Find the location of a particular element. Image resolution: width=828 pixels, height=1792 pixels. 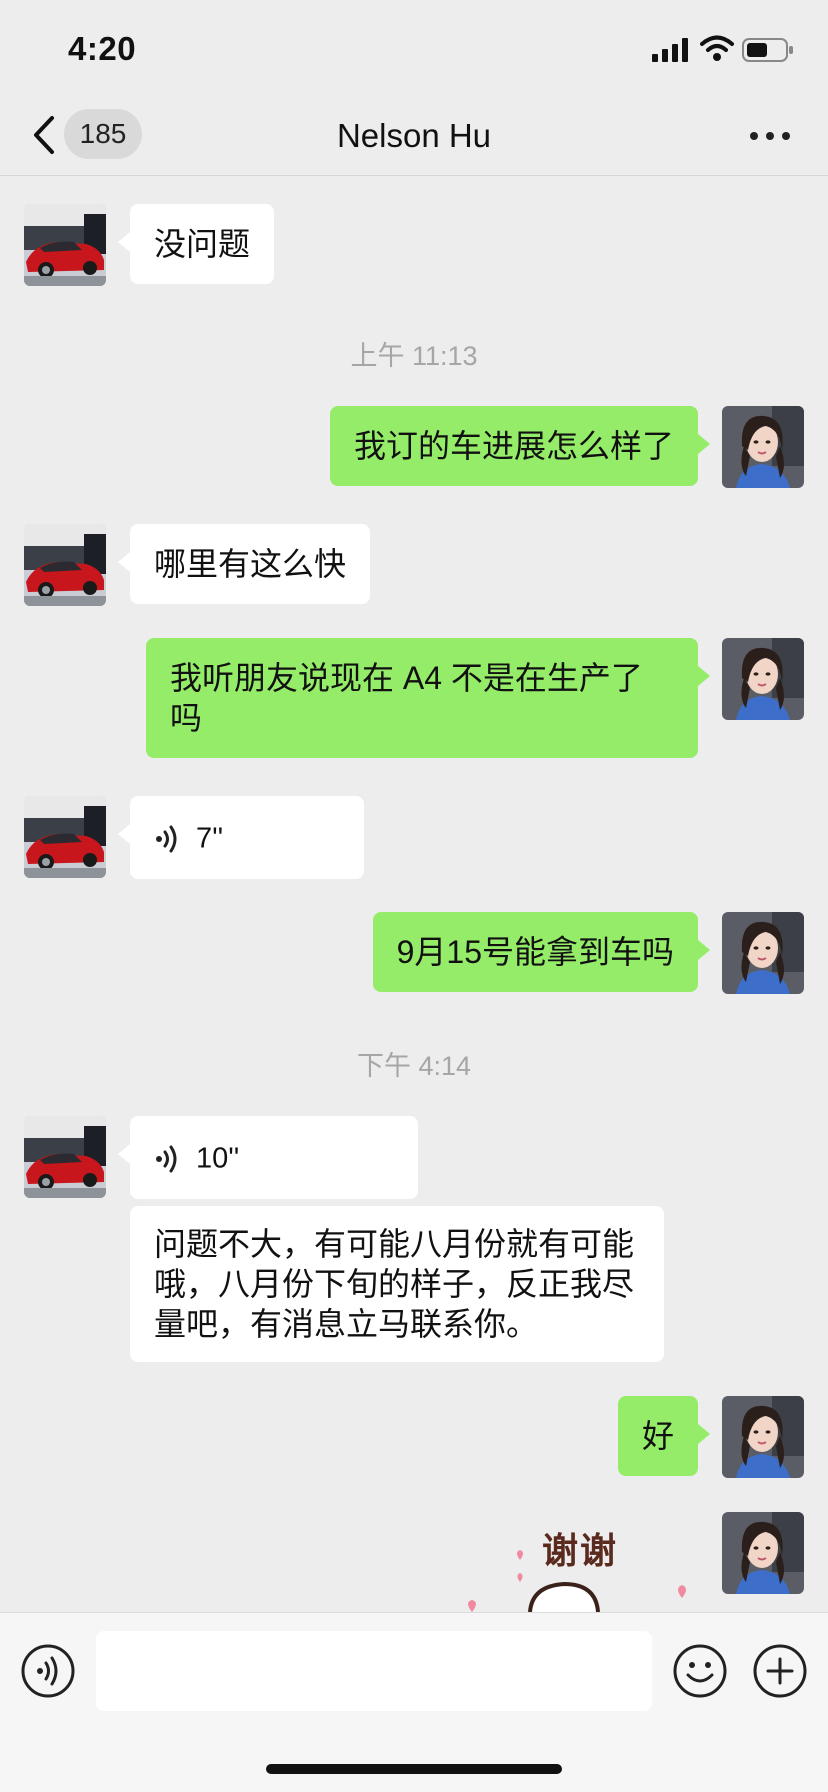

message-input is located at coordinates (374, 1671).